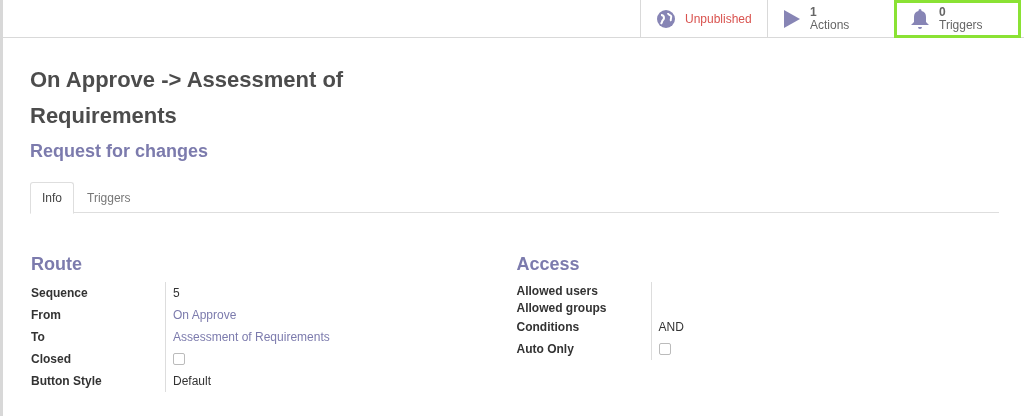 The width and height of the screenshot is (1024, 416). I want to click on field-label: Conditions, so click(548, 327).